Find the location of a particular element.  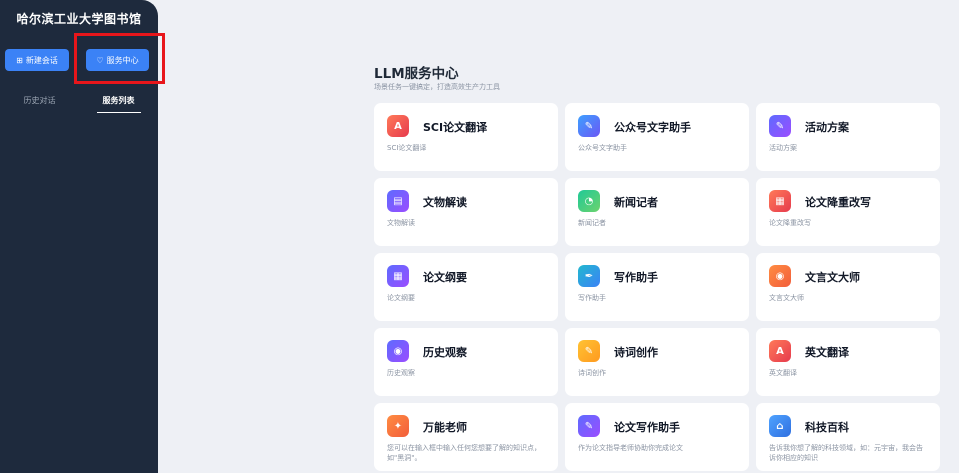

card-desc: 您可以在输入框中输入任何您想要了解的知识点，如"黑洞"。 is located at coordinates (464, 453).